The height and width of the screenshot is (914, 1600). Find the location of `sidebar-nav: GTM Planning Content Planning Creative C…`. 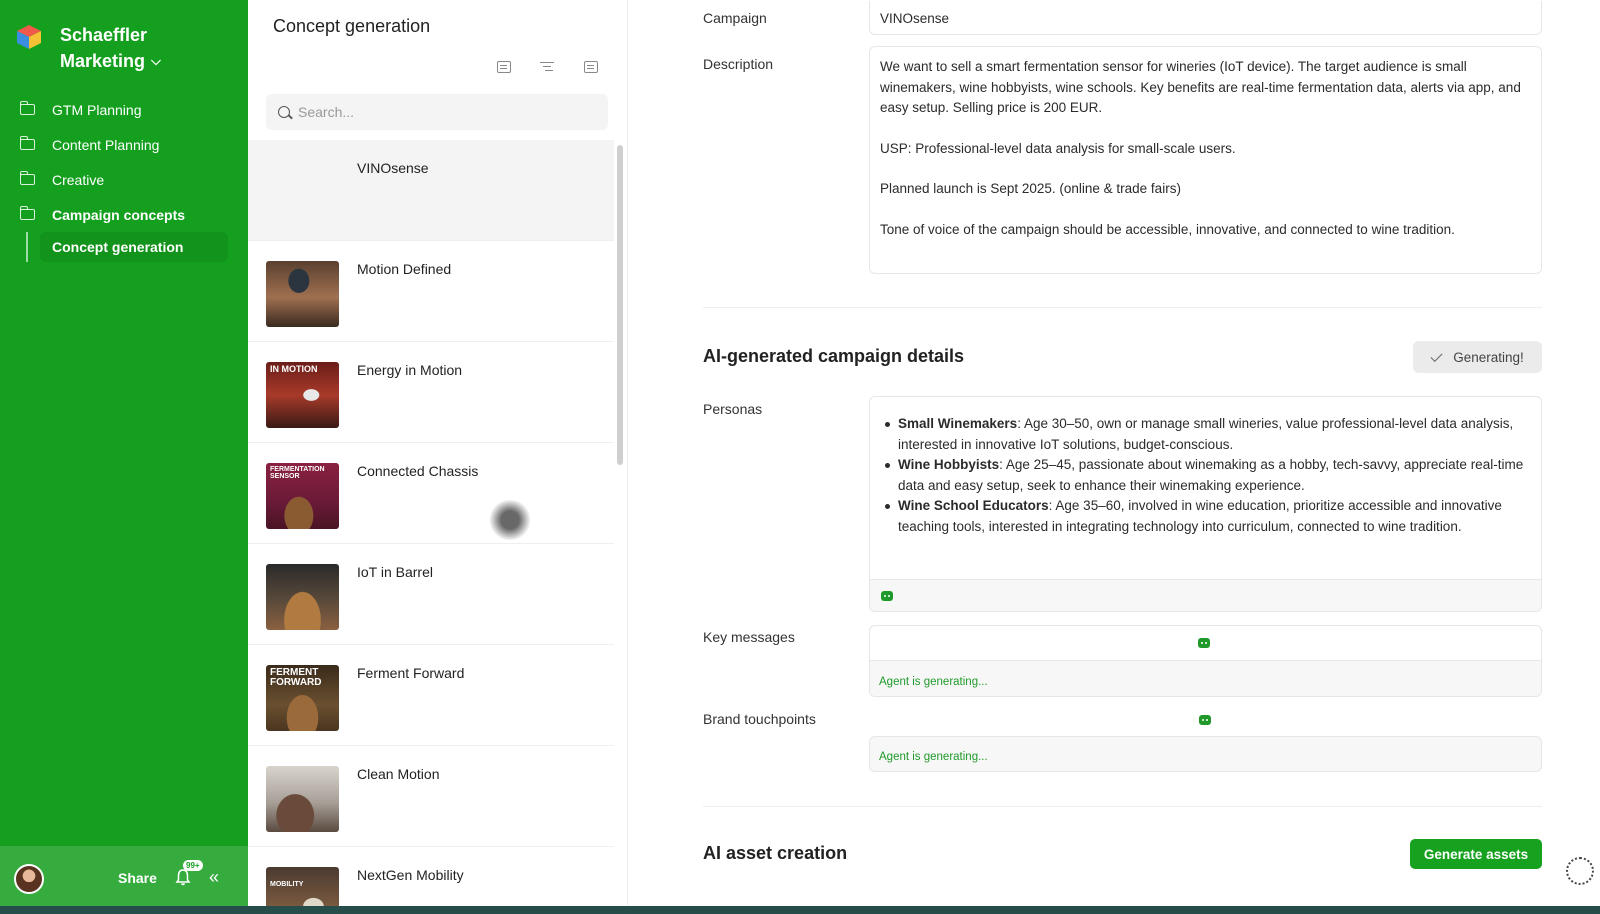

sidebar-nav: GTM Planning Content Planning Creative C… is located at coordinates (124, 179).